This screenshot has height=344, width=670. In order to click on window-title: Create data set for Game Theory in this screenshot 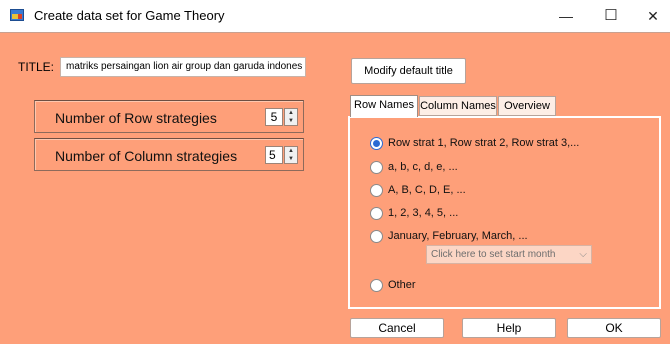, I will do `click(129, 15)`.